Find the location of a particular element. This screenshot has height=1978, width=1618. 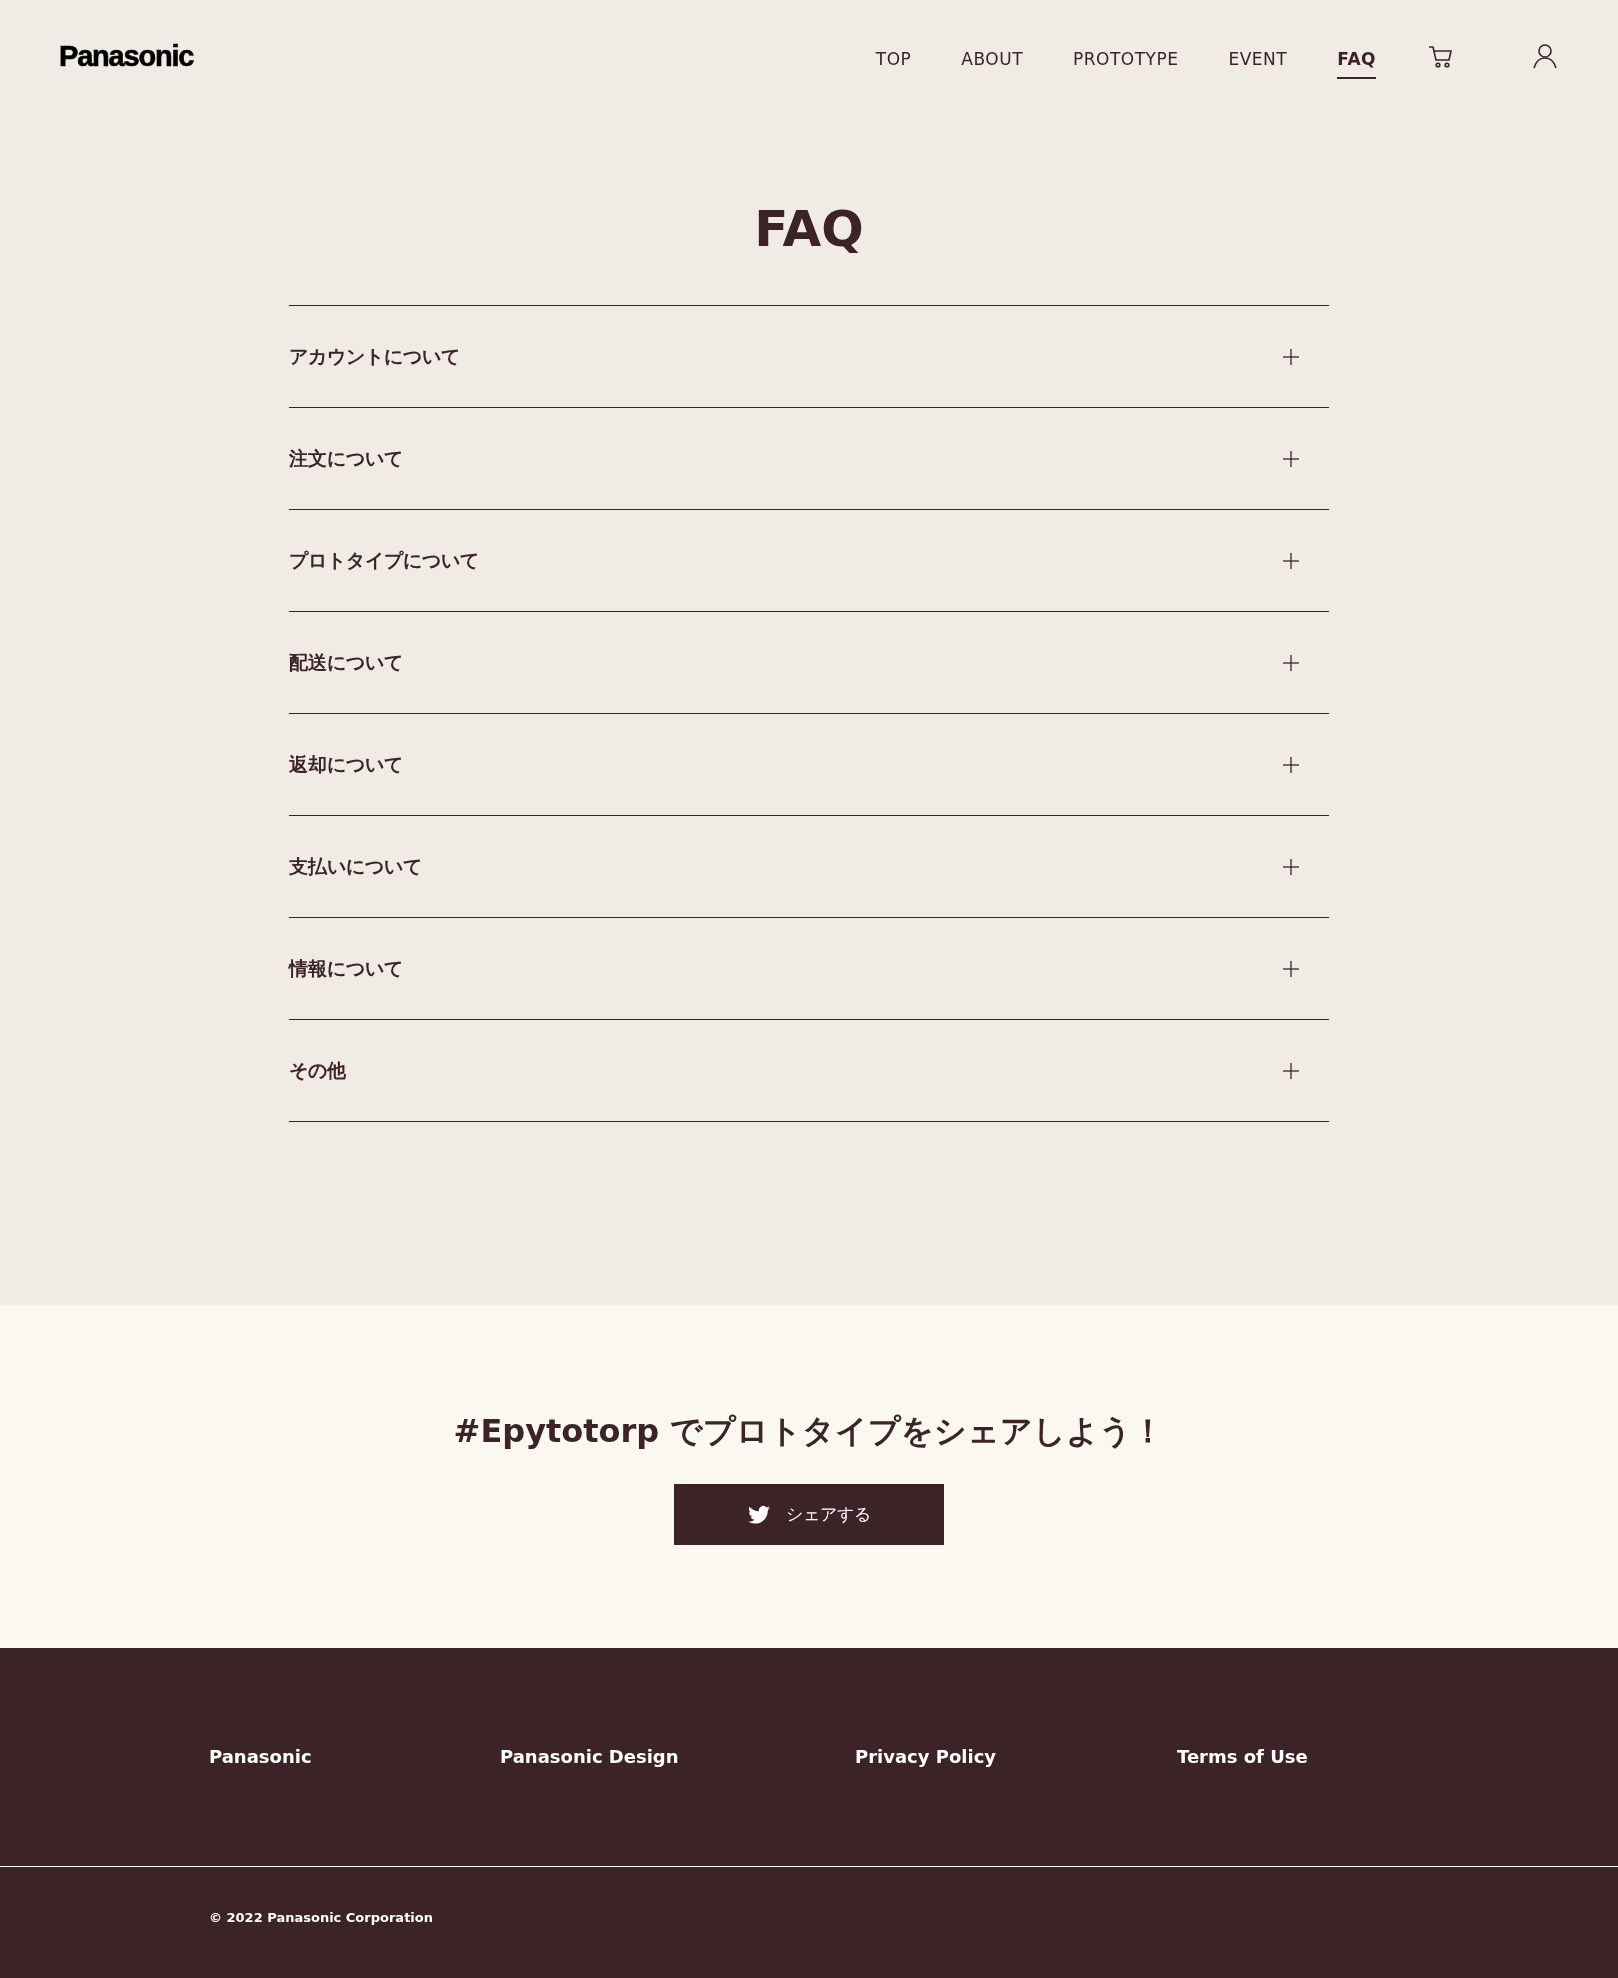

page-title: FAQ is located at coordinates (809, 229).